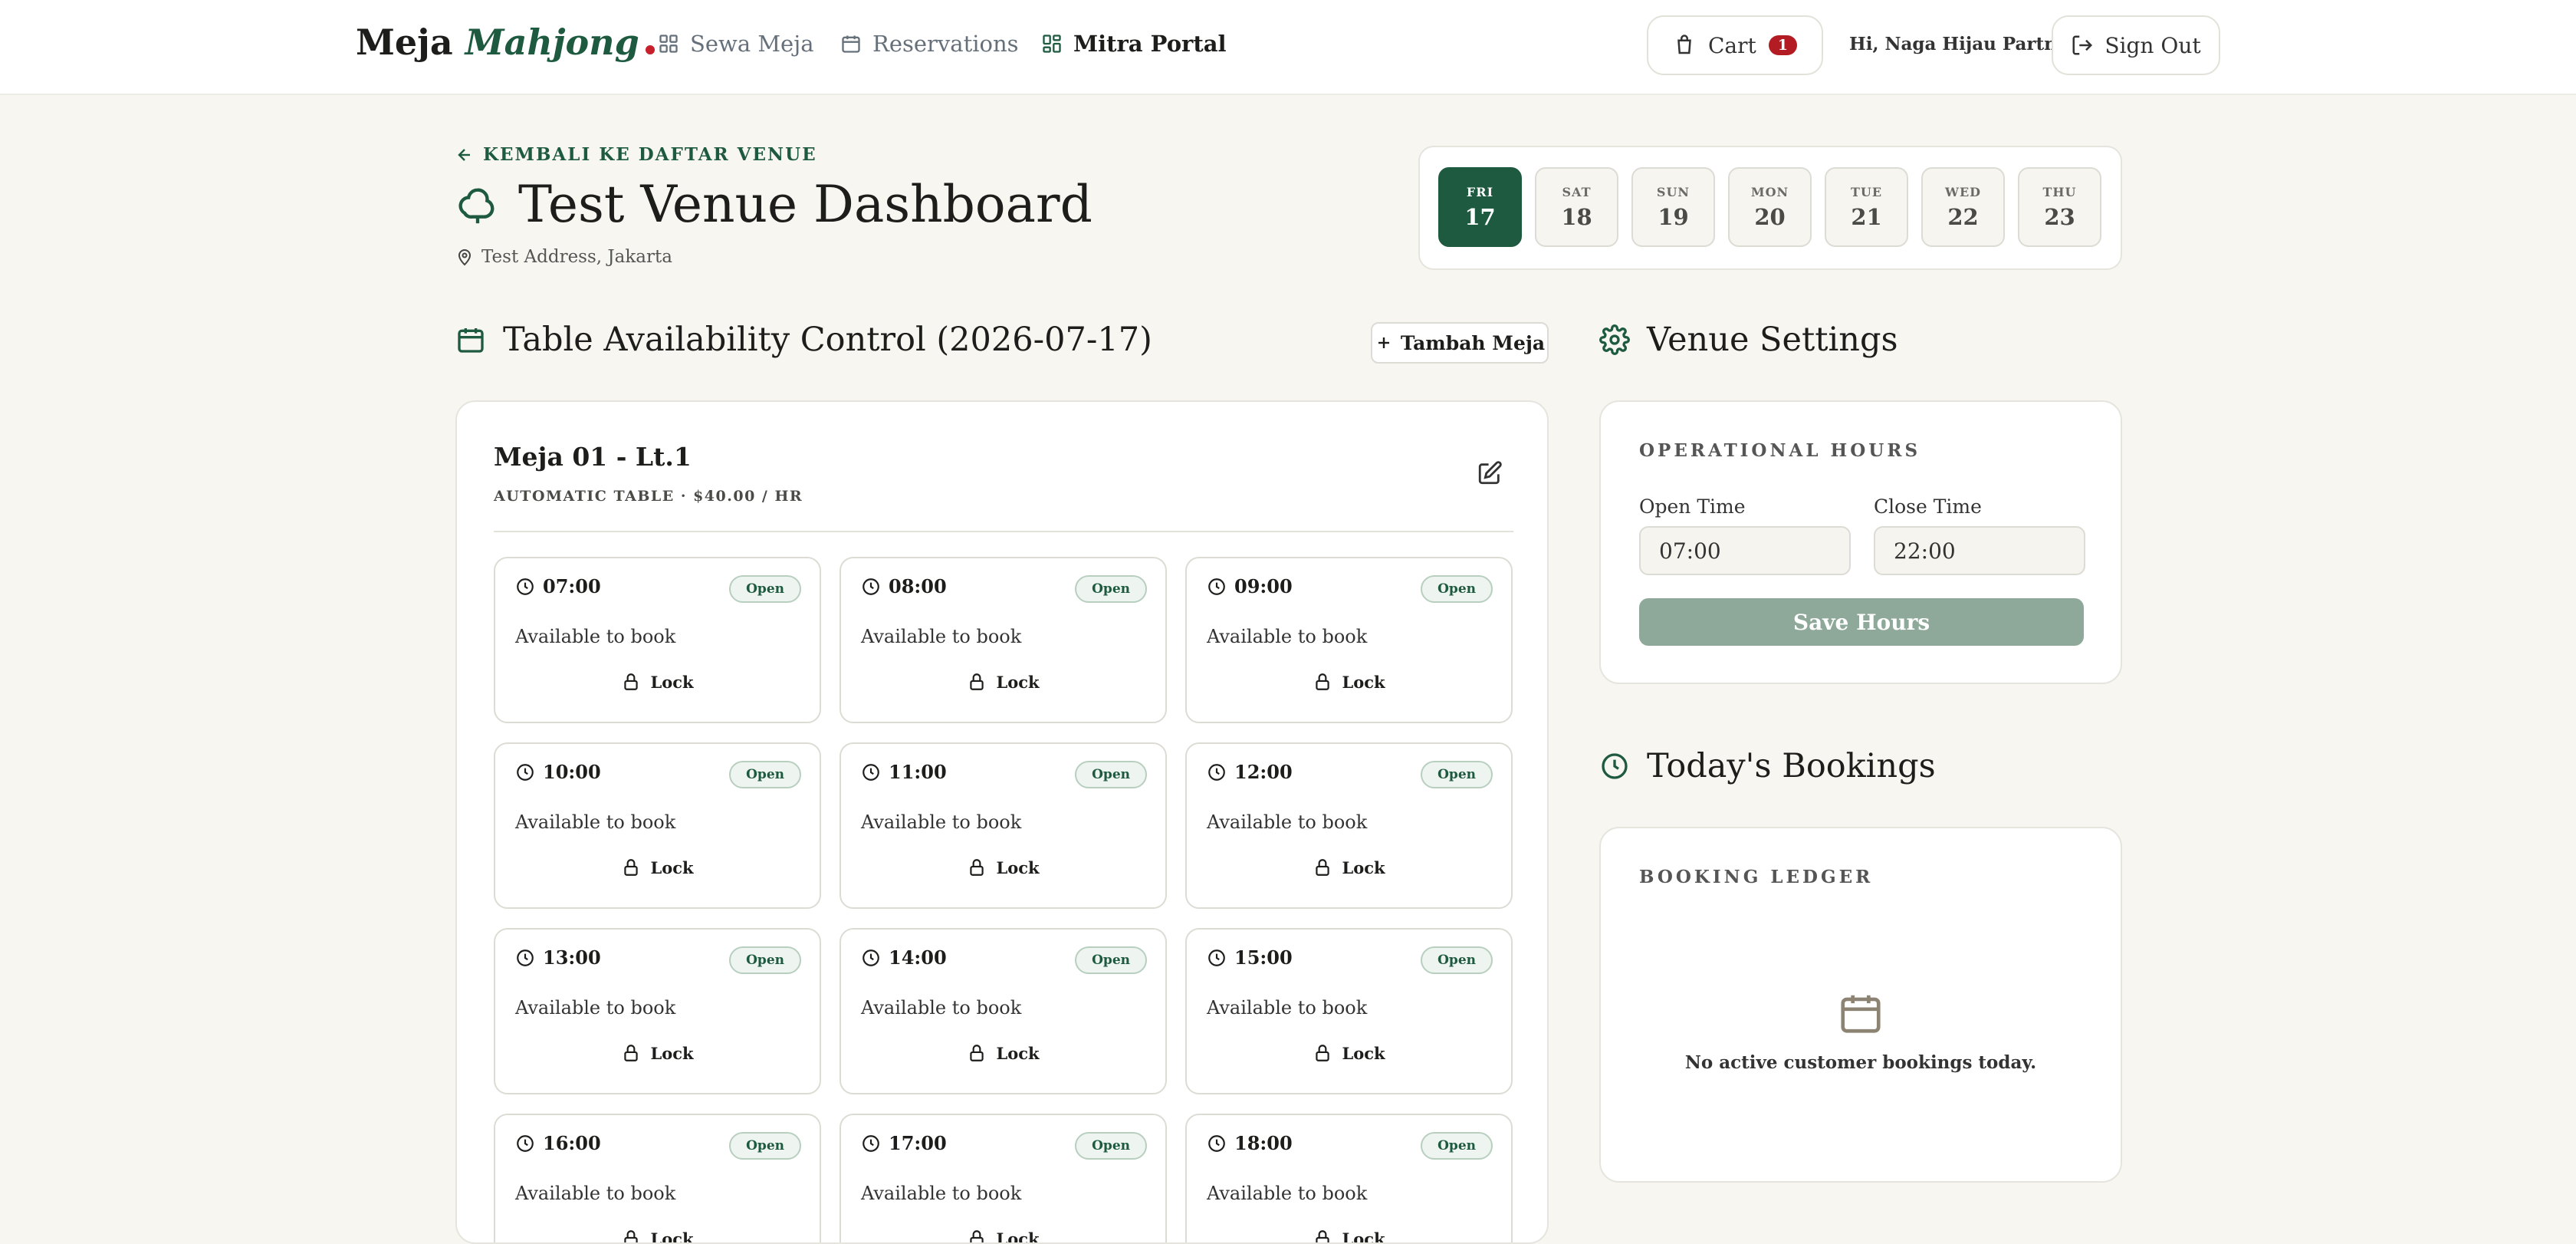 The image size is (2576, 1244). What do you see at coordinates (1460, 343) in the screenshot?
I see `add-table-button: Tambah Meja` at bounding box center [1460, 343].